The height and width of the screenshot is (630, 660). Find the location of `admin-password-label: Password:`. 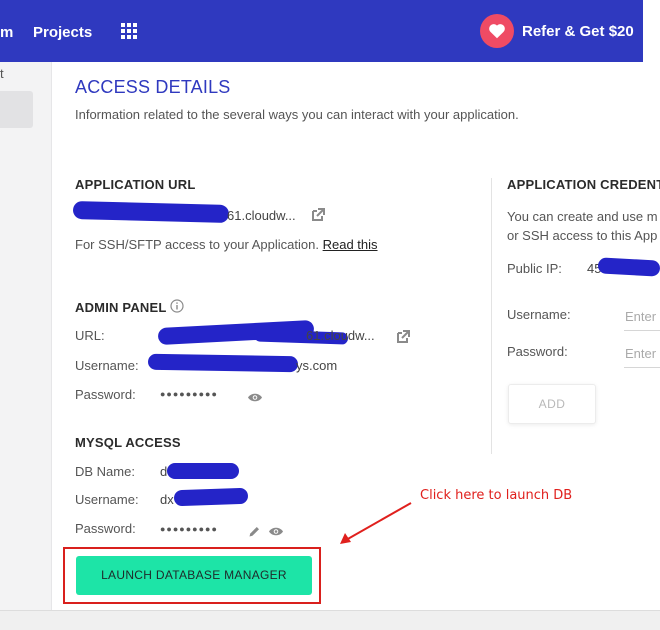

admin-password-label: Password: is located at coordinates (105, 394).